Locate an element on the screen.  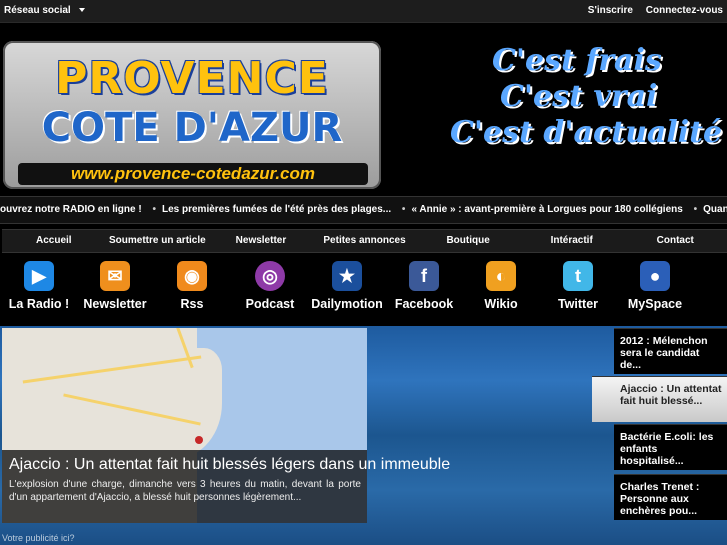
nav-interactif: Intéractif is located at coordinates (572, 241).